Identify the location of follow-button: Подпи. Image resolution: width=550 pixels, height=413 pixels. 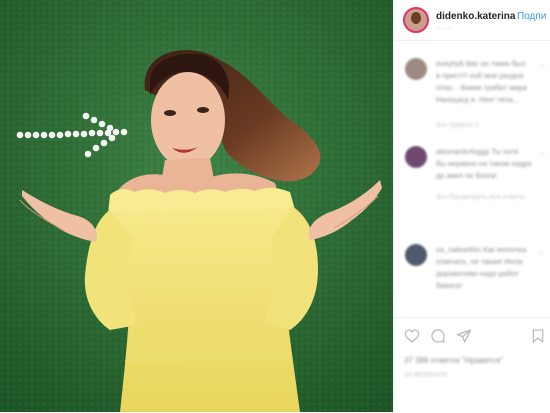
(531, 16).